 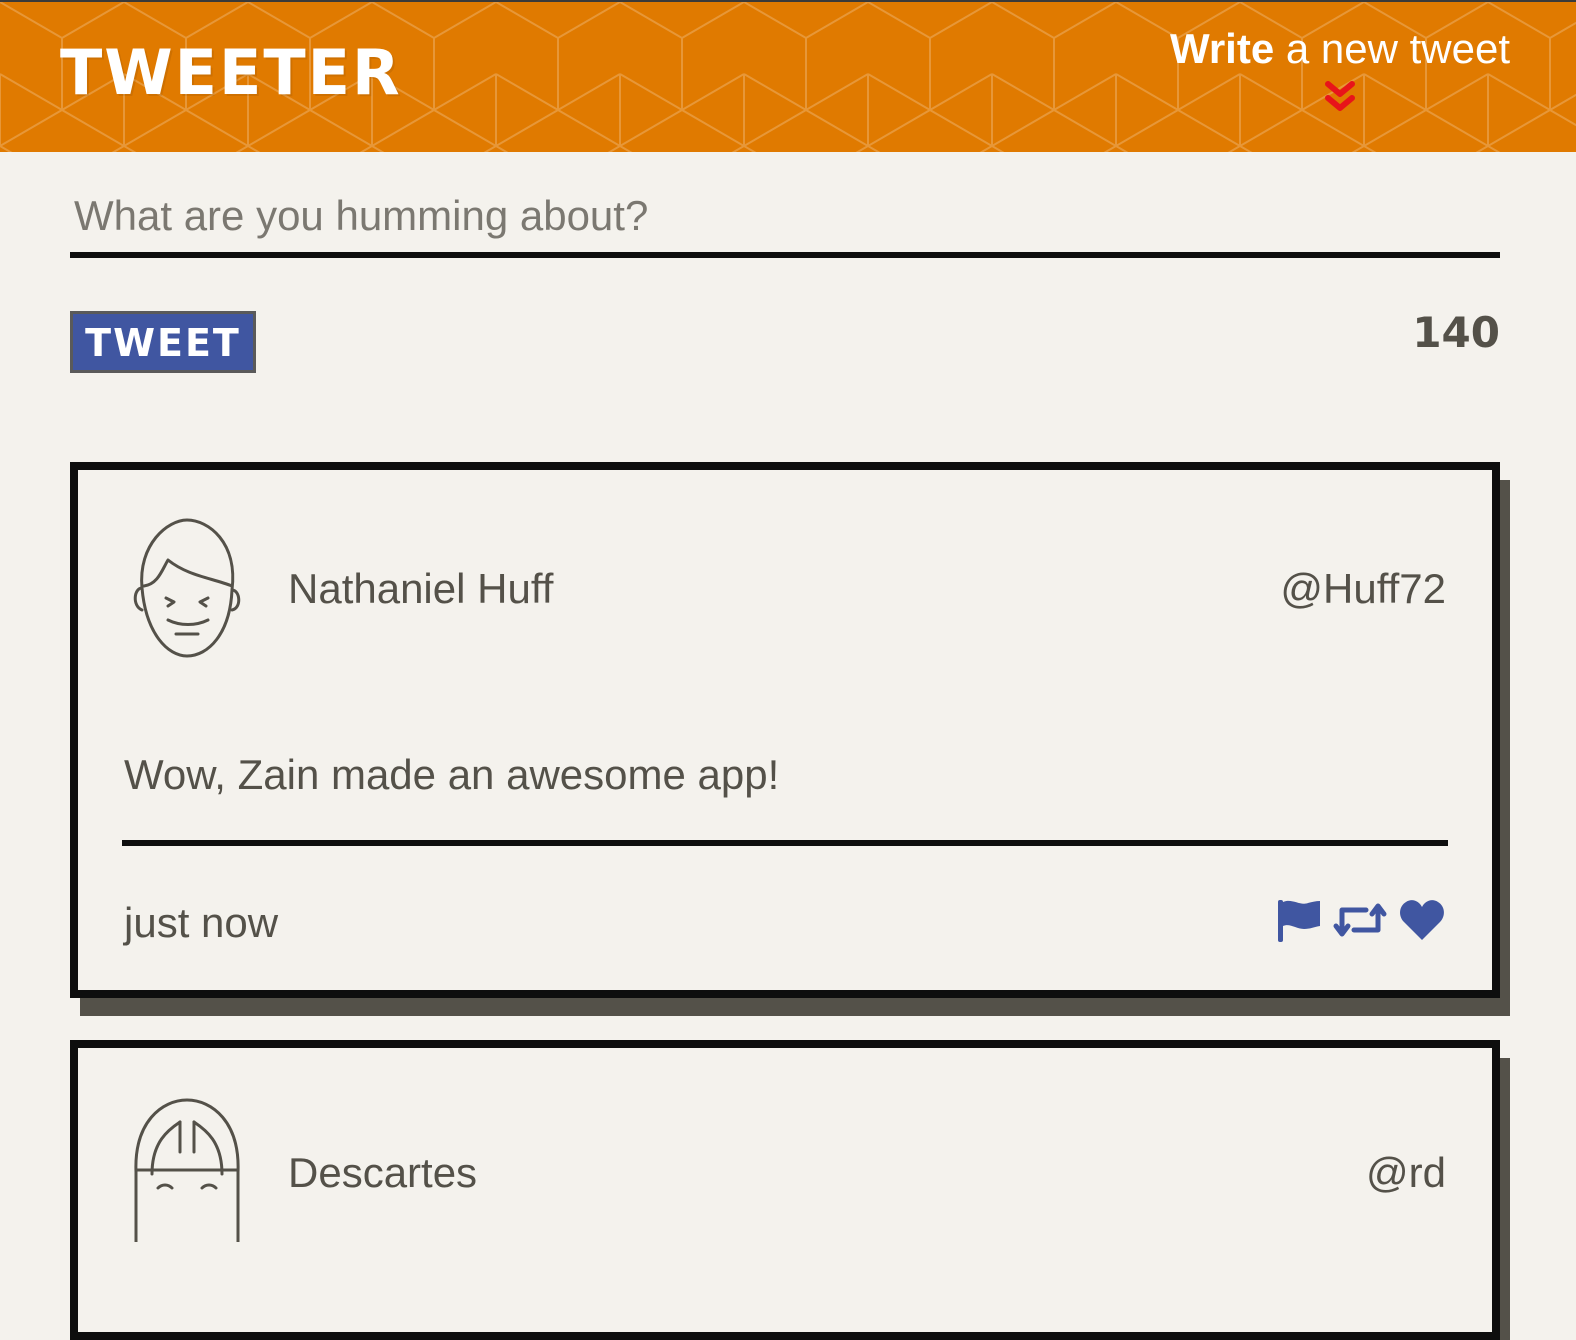 I want to click on user-display-name: Descartes, so click(x=383, y=1172).